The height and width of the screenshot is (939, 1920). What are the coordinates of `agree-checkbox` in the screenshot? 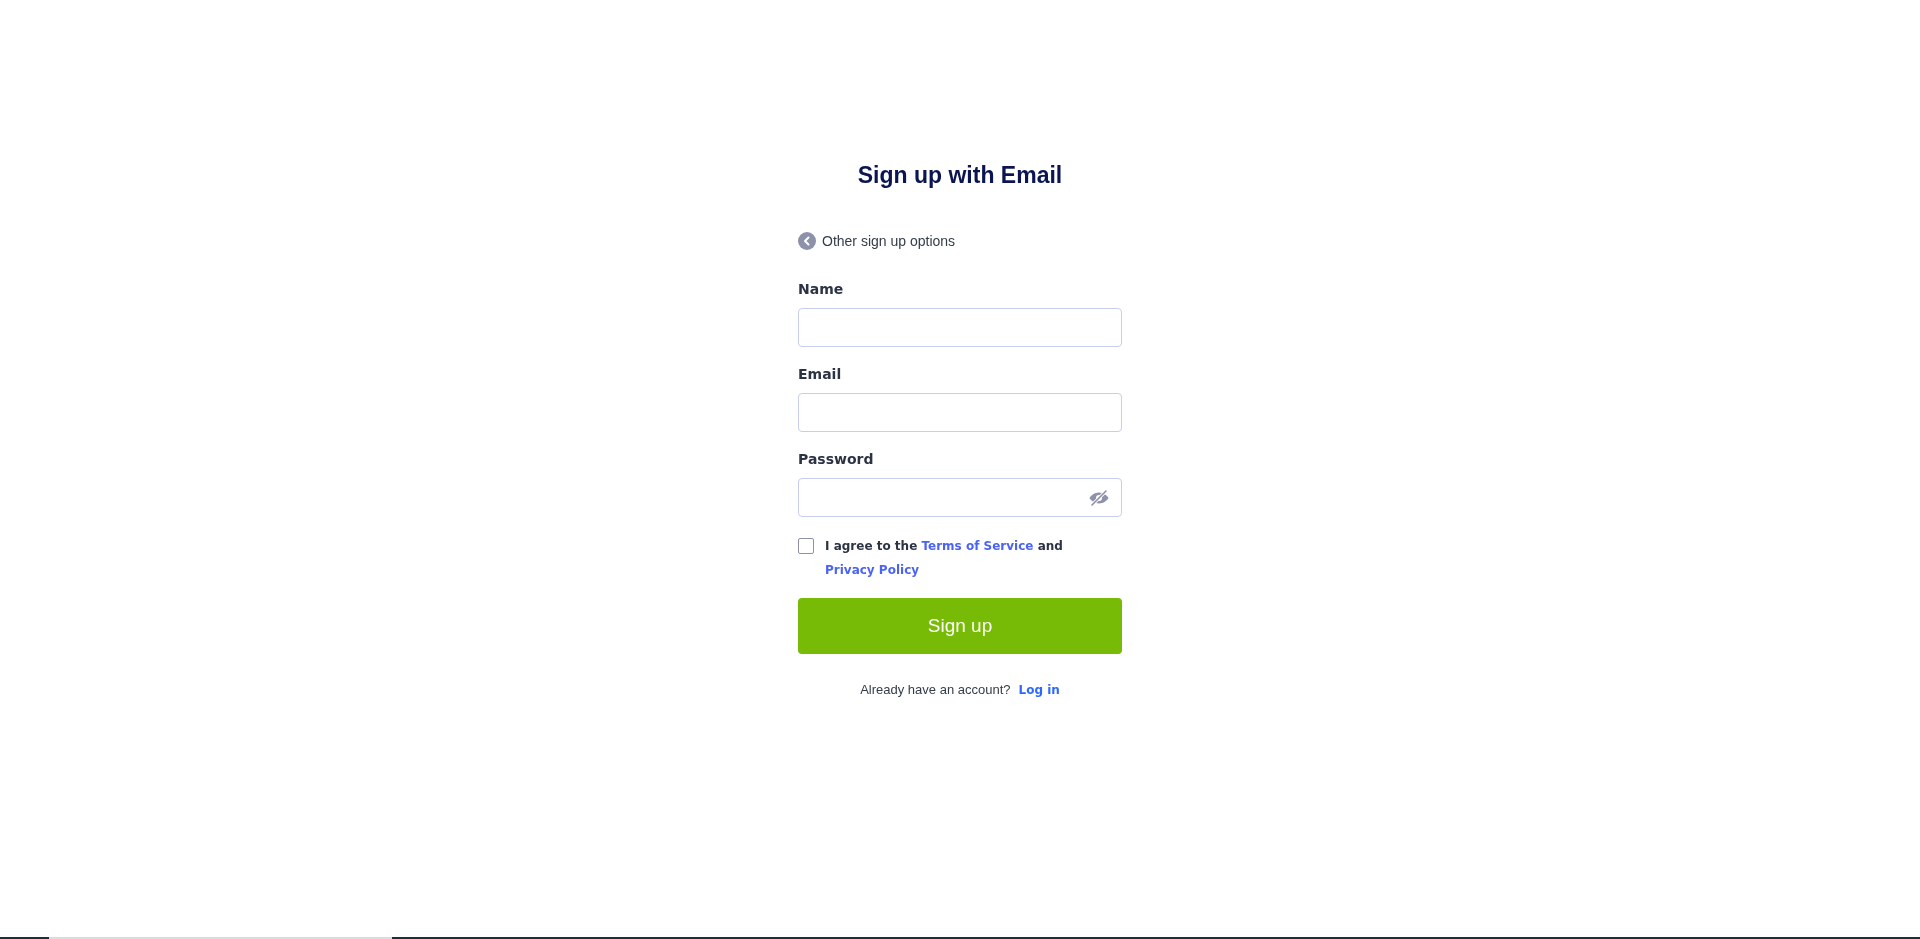 It's located at (806, 546).